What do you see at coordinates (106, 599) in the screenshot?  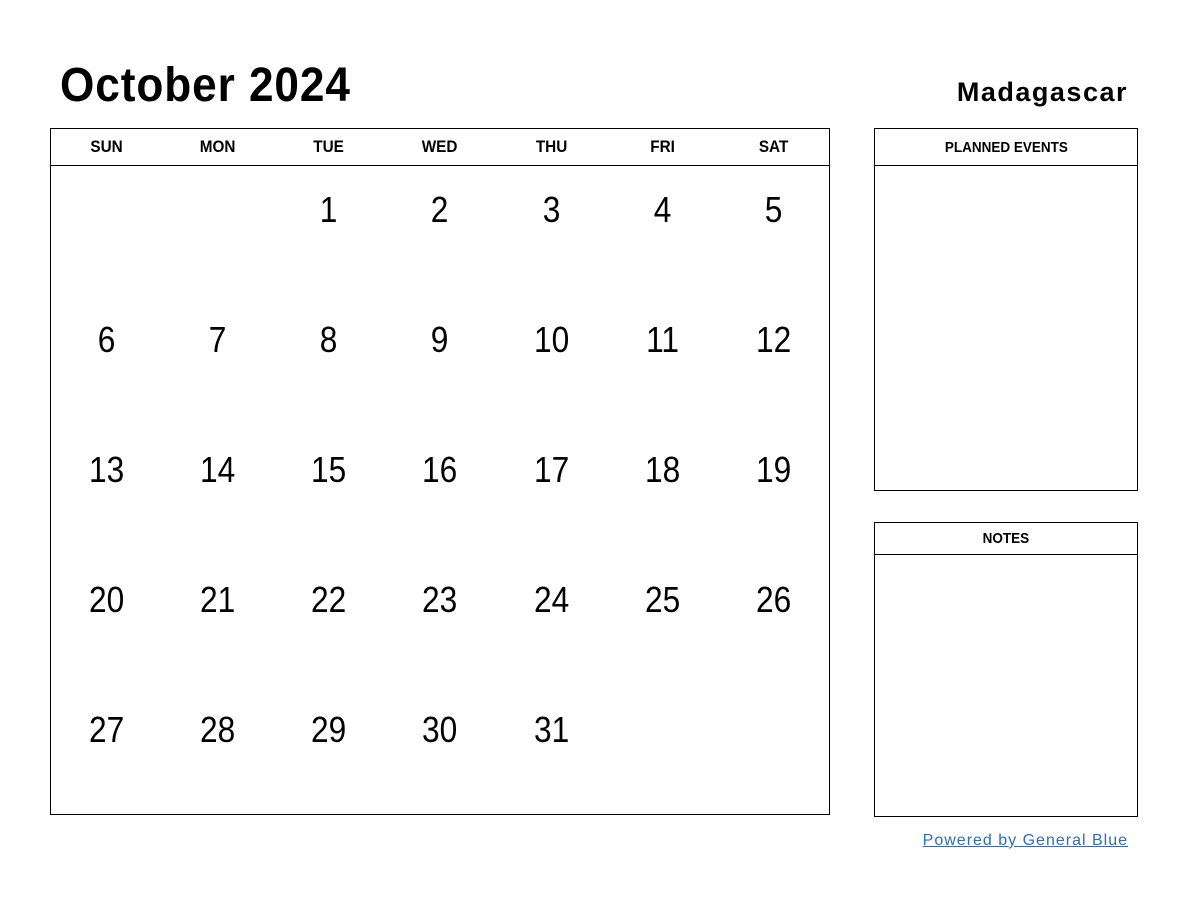 I see `day-cell: 20` at bounding box center [106, 599].